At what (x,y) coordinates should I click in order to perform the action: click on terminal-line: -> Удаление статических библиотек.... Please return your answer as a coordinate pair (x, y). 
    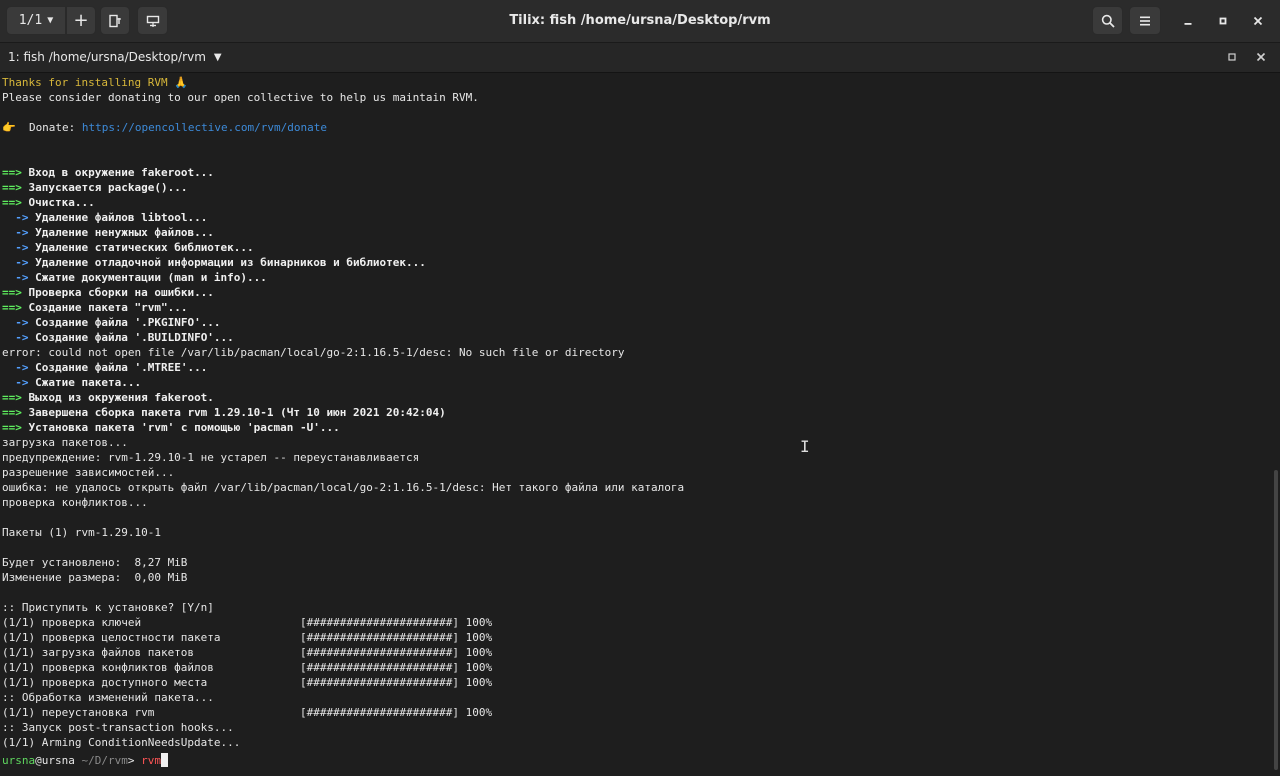
    Looking at the image, I should click on (128, 247).